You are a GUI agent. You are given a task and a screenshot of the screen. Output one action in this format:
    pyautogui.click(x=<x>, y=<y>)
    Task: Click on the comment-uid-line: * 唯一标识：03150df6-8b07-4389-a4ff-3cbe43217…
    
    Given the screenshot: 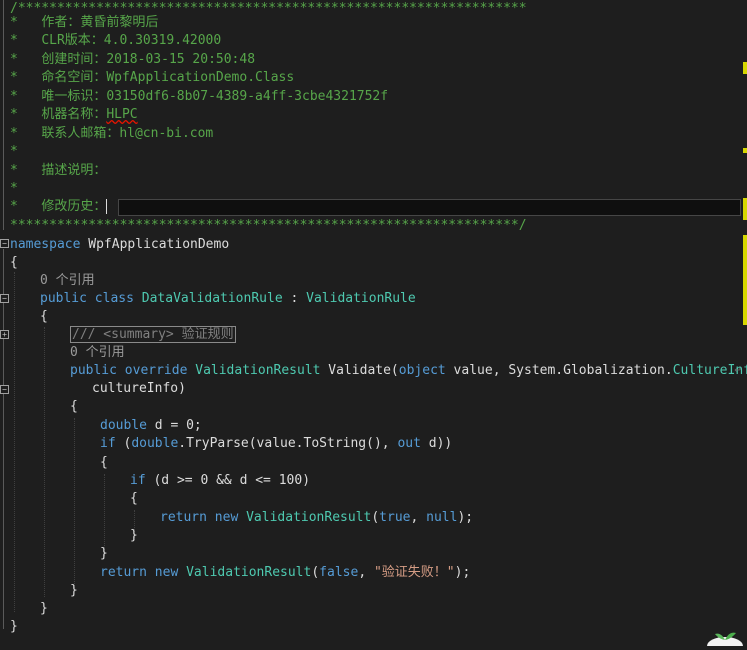 What is the action you would take?
    pyautogui.click(x=199, y=96)
    